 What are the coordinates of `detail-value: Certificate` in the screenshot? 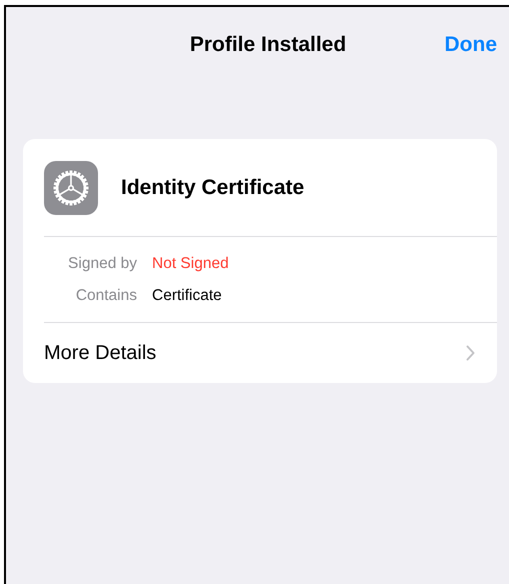 It's located at (187, 295).